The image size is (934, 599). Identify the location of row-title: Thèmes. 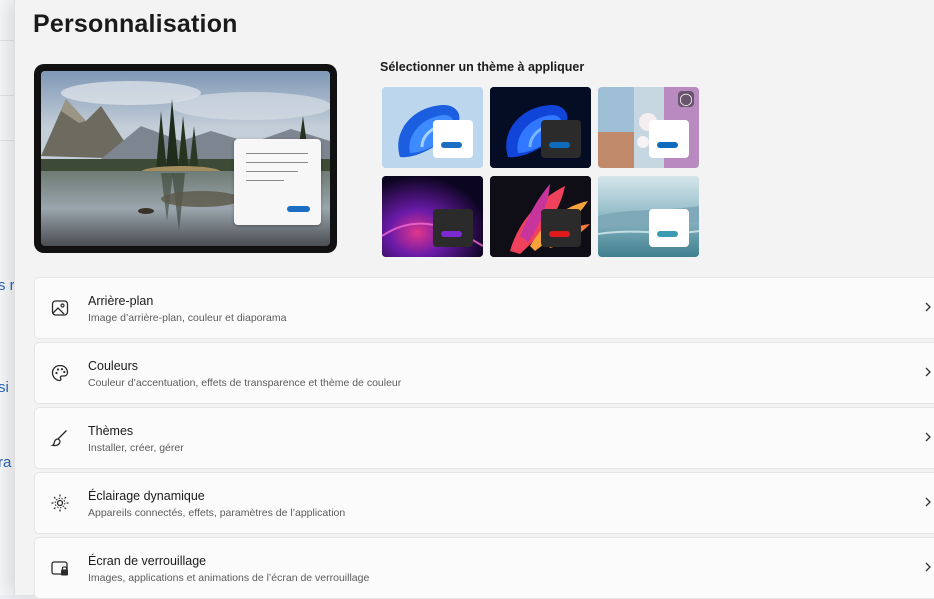
(111, 431).